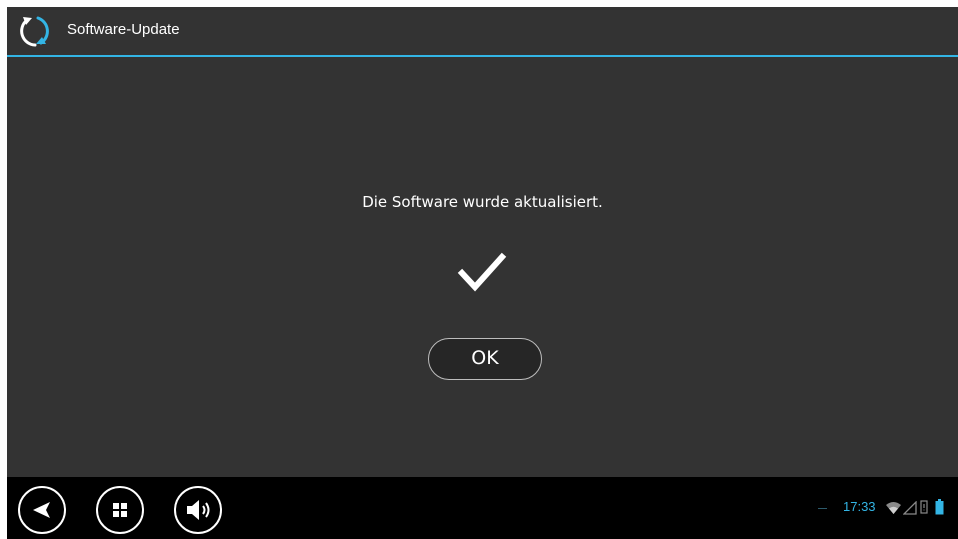 The height and width of the screenshot is (539, 958). Describe the element at coordinates (123, 29) in the screenshot. I see `page-title: Software-Update` at that location.